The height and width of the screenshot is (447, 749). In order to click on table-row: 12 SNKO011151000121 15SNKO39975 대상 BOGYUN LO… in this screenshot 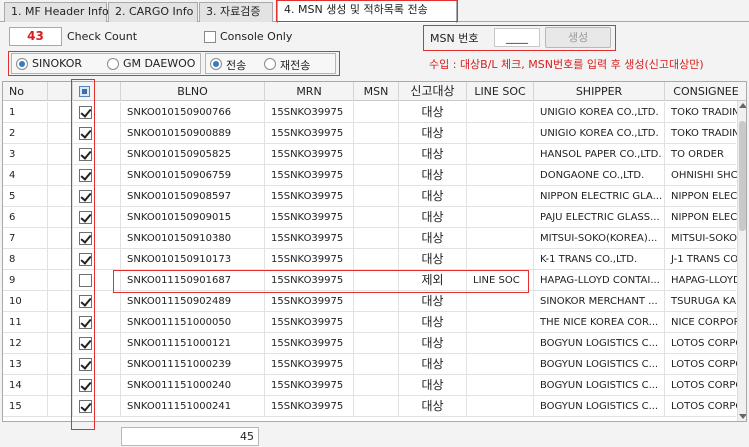, I will do `click(370, 343)`.